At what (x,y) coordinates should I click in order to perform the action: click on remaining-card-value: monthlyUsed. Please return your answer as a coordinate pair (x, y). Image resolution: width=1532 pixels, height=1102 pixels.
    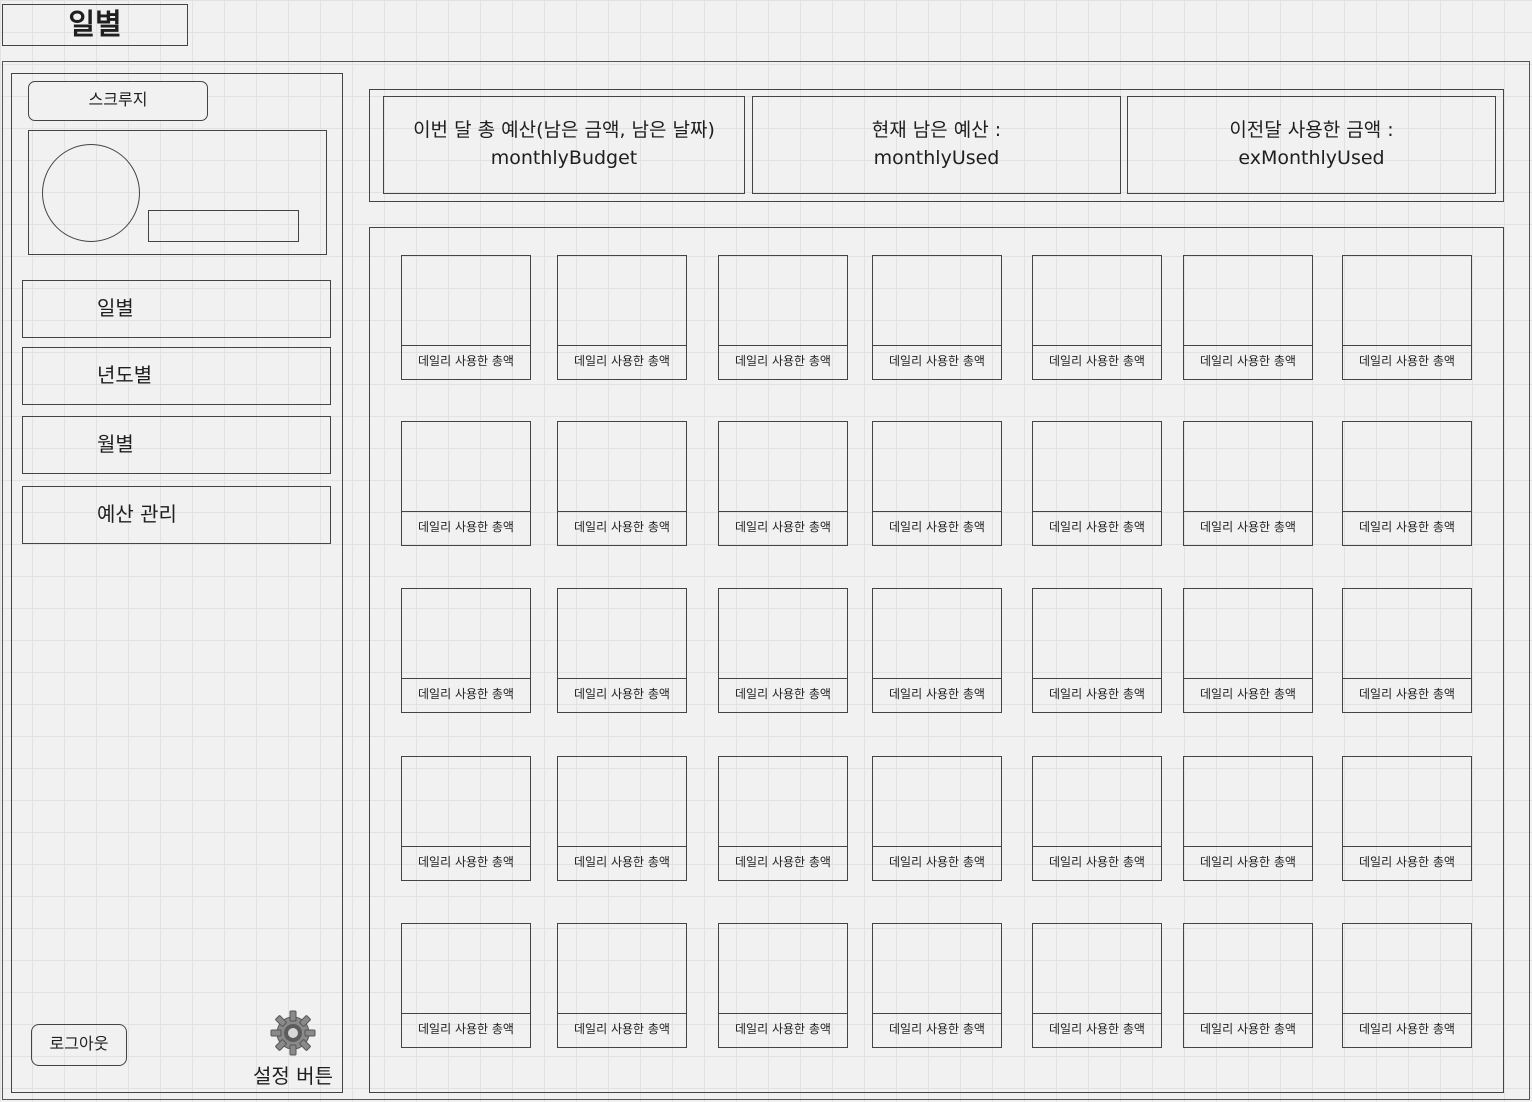
    Looking at the image, I should click on (936, 158).